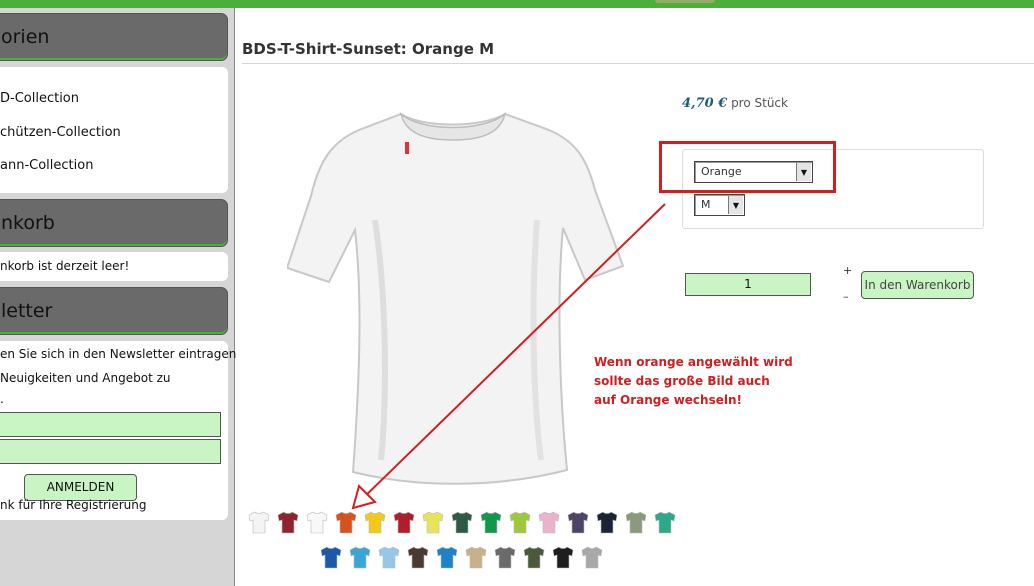 The image size is (1034, 586). What do you see at coordinates (46, 165) in the screenshot?
I see `category-link: ann-Collection` at bounding box center [46, 165].